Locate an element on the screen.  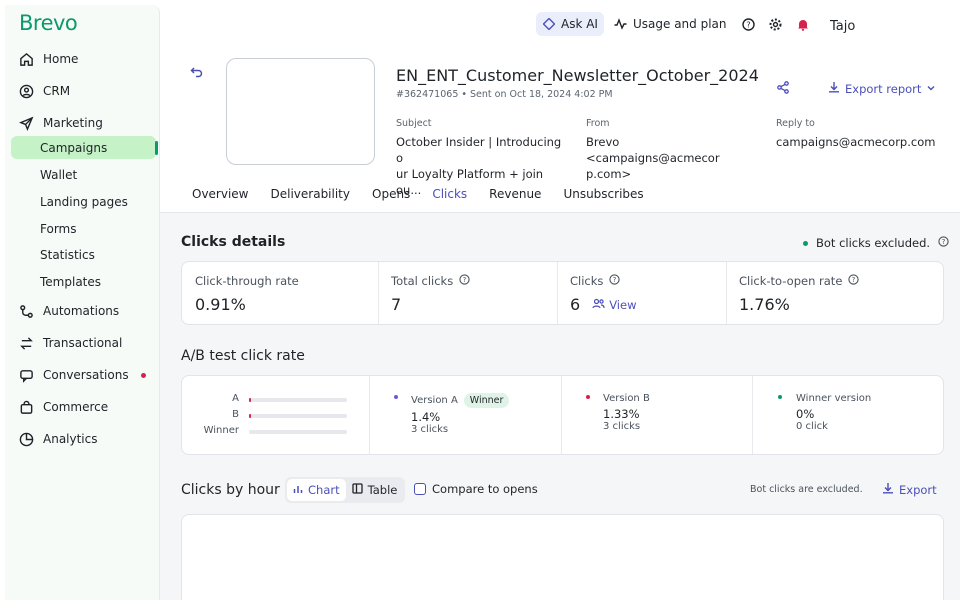
bot-clicks-note: Bot clicks are excluded. is located at coordinates (806, 489).